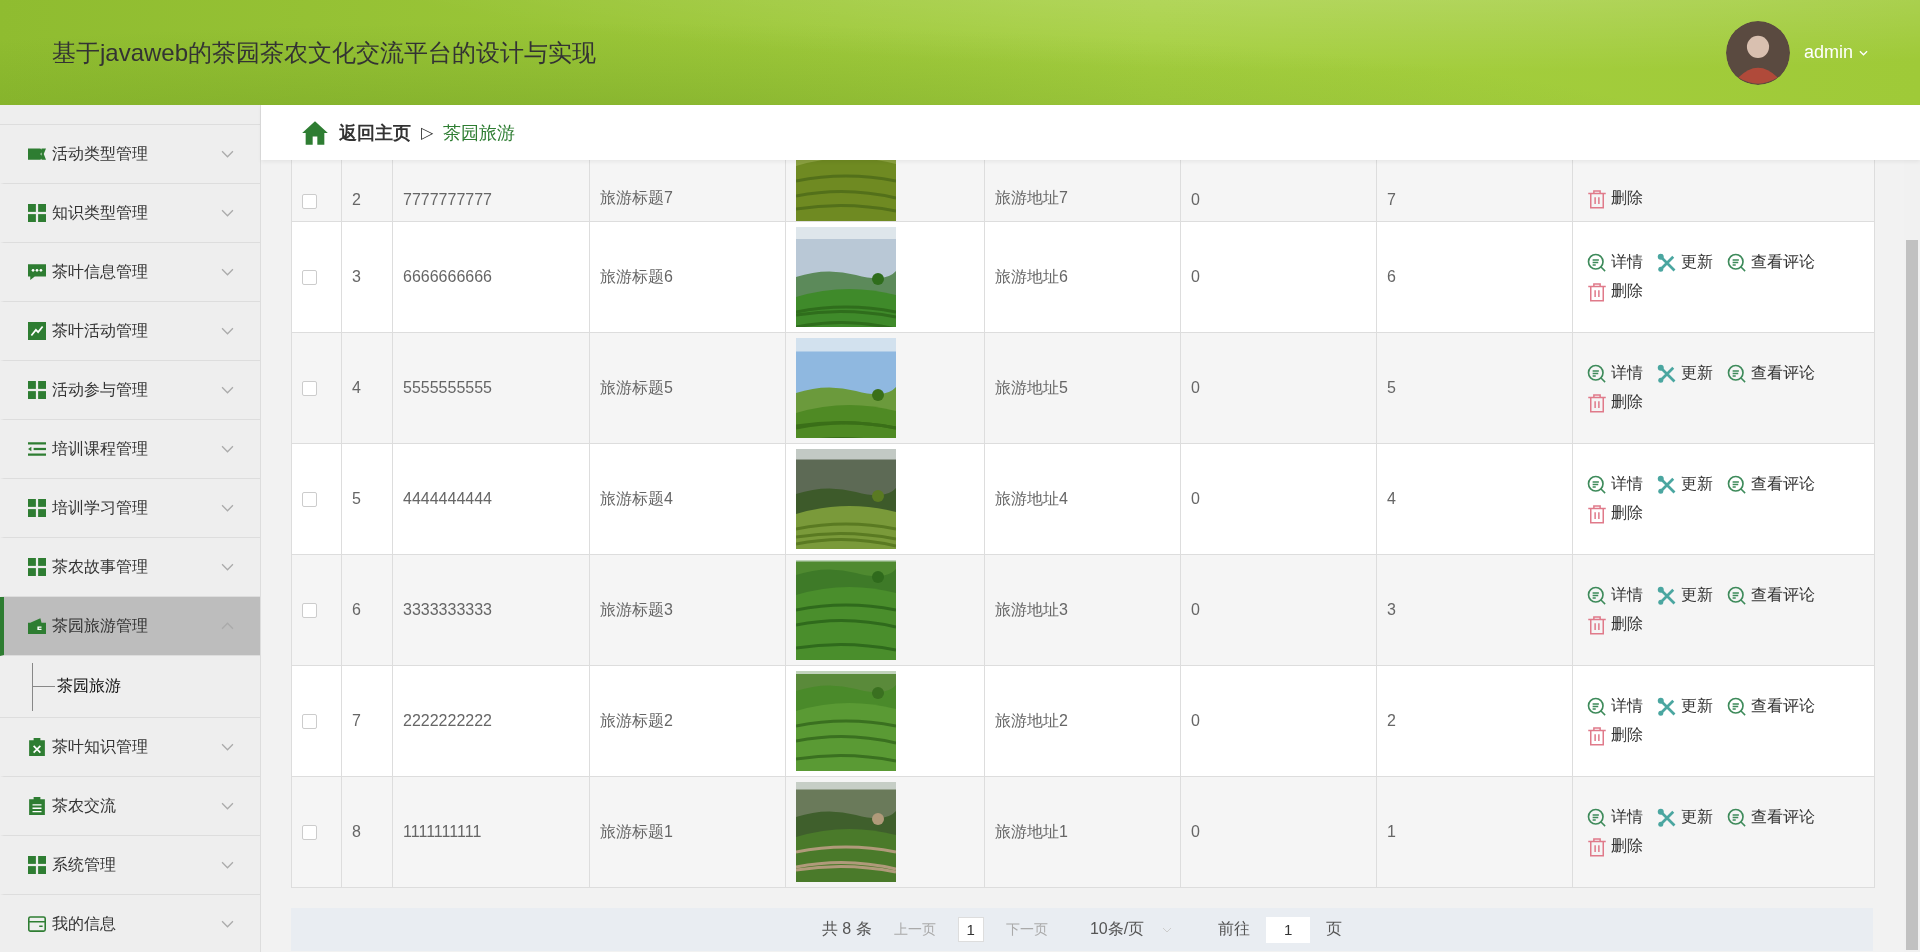  What do you see at coordinates (447, 277) in the screenshot?
I see `table-cell: 6666666666` at bounding box center [447, 277].